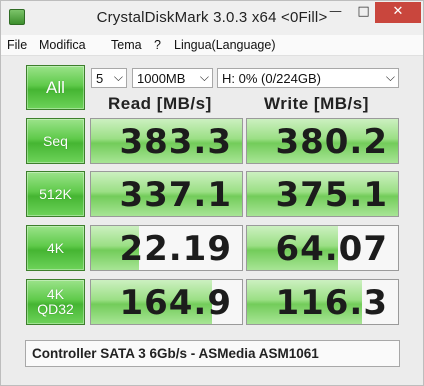 Image resolution: width=424 pixels, height=386 pixels. I want to click on seq-read-value: 383.3, so click(175, 142).